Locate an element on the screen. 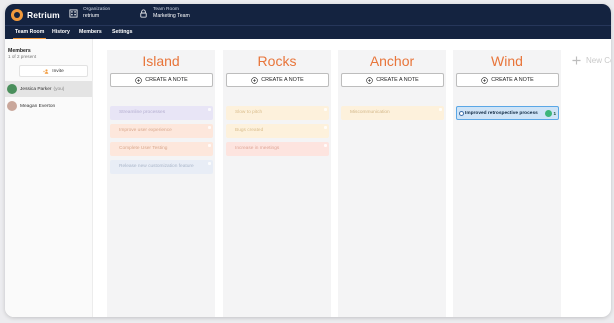 This screenshot has height=323, width=614. brand: Retrium is located at coordinates (35, 15).